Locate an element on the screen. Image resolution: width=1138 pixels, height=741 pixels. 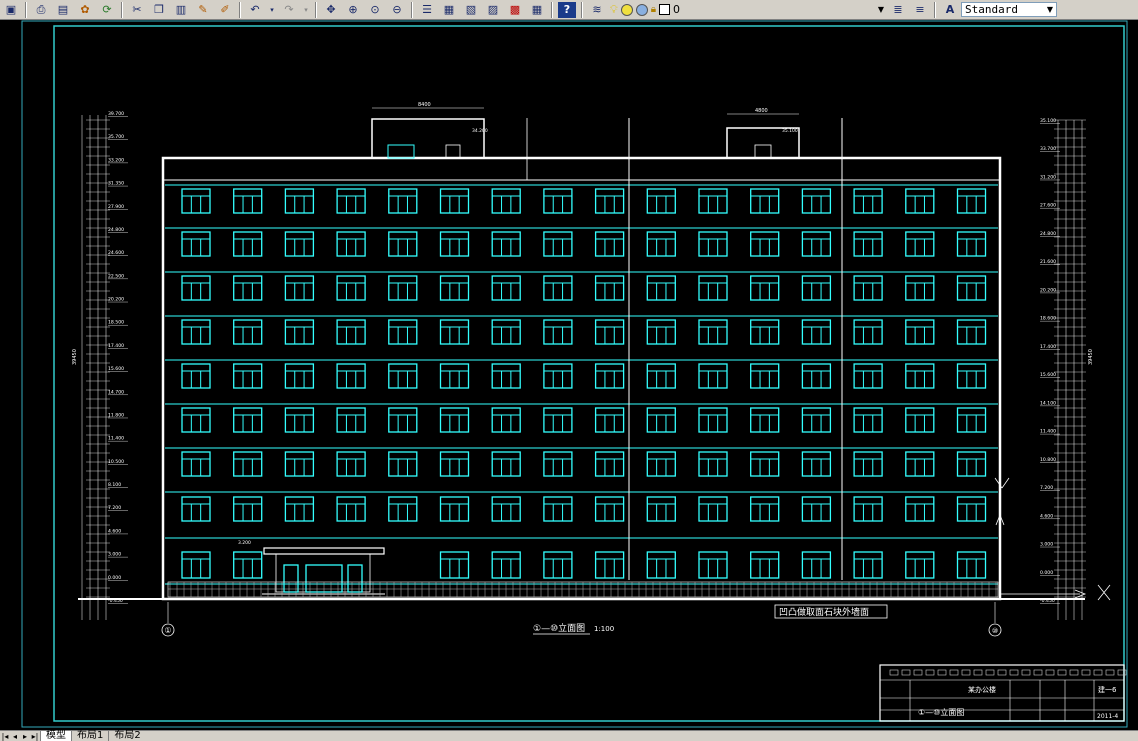
text-style-icon: A is located at coordinates (950, 10).